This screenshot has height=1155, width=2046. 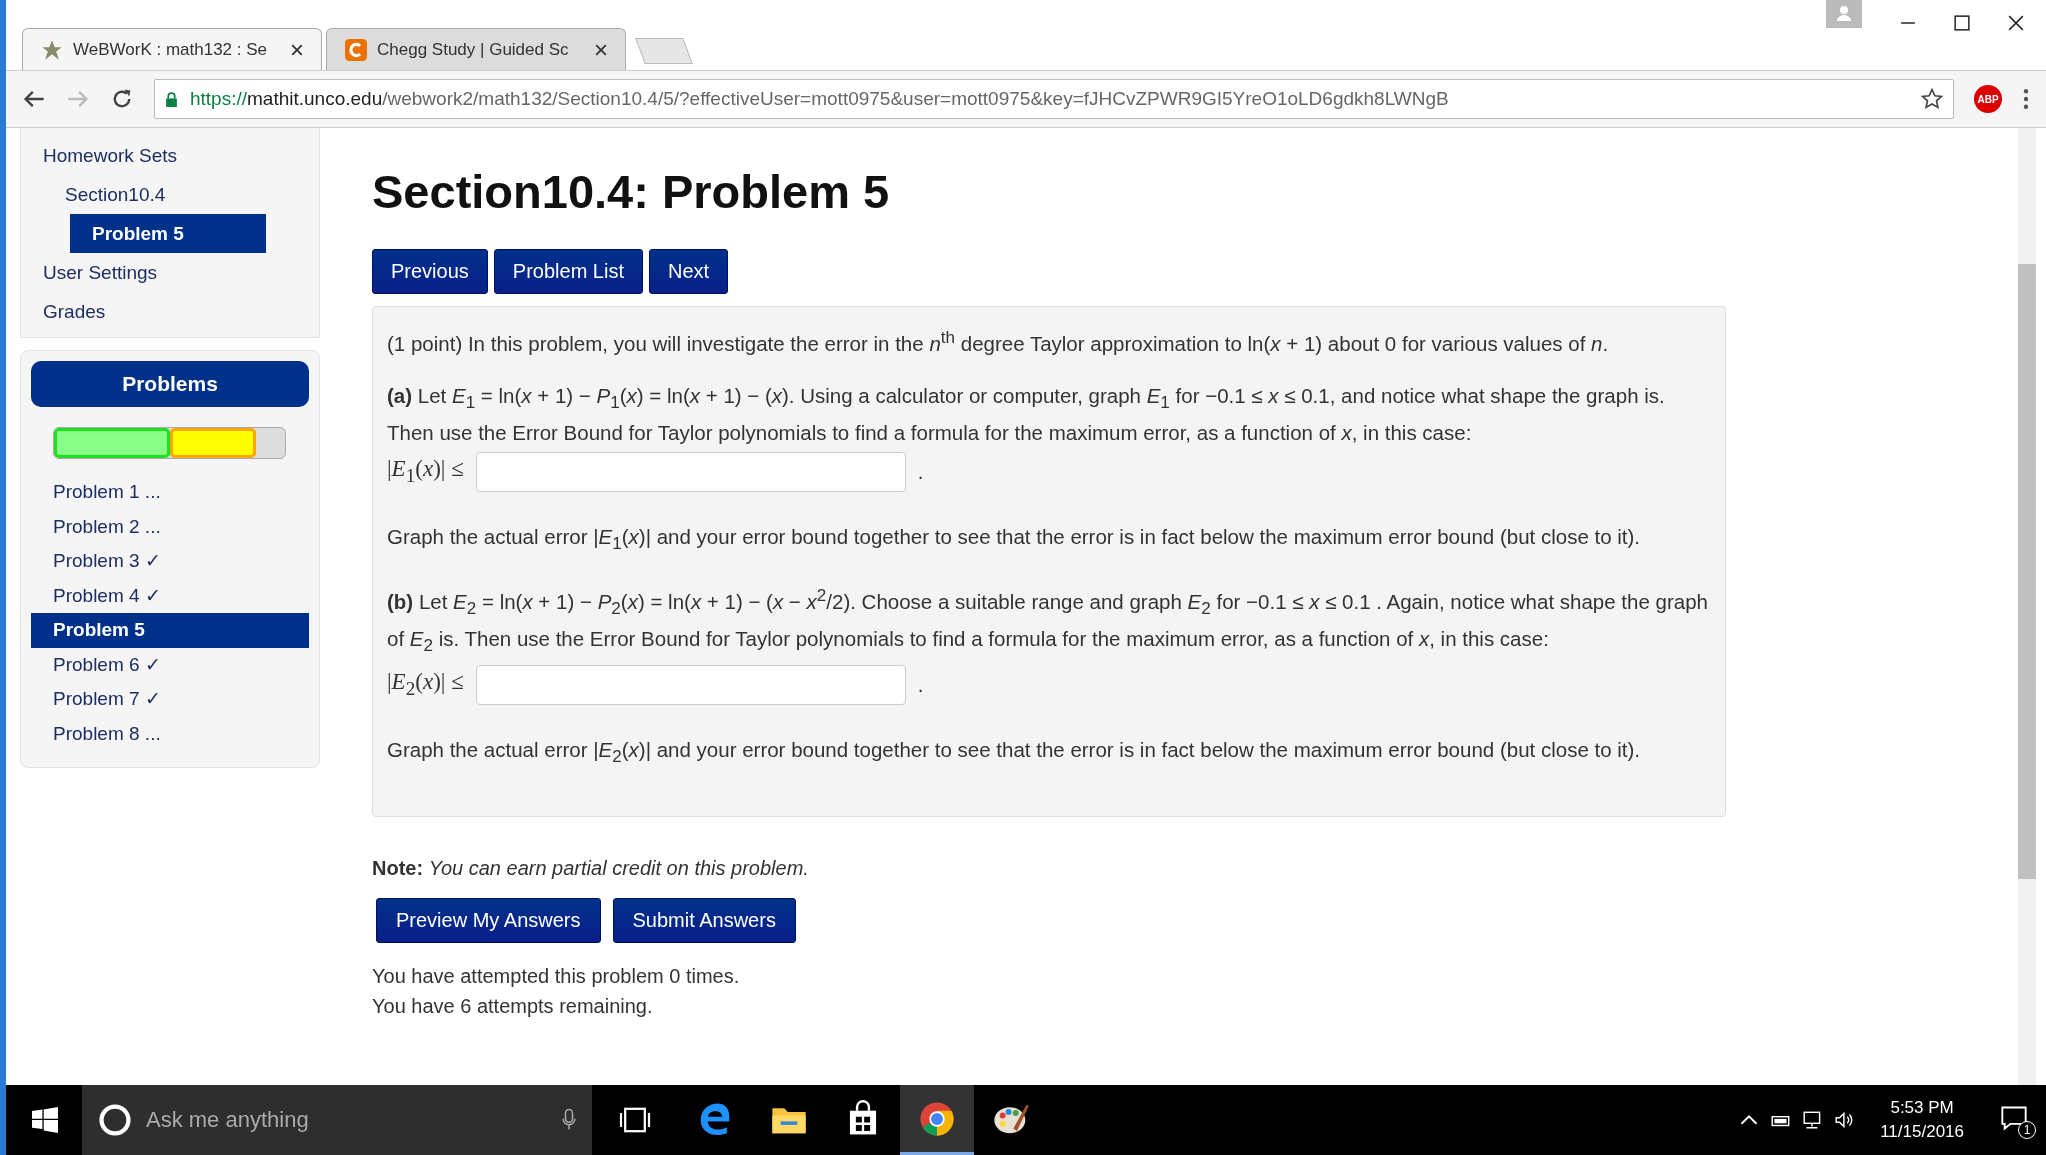 I want to click on clock-time: 5:53 PM, so click(x=1922, y=1108).